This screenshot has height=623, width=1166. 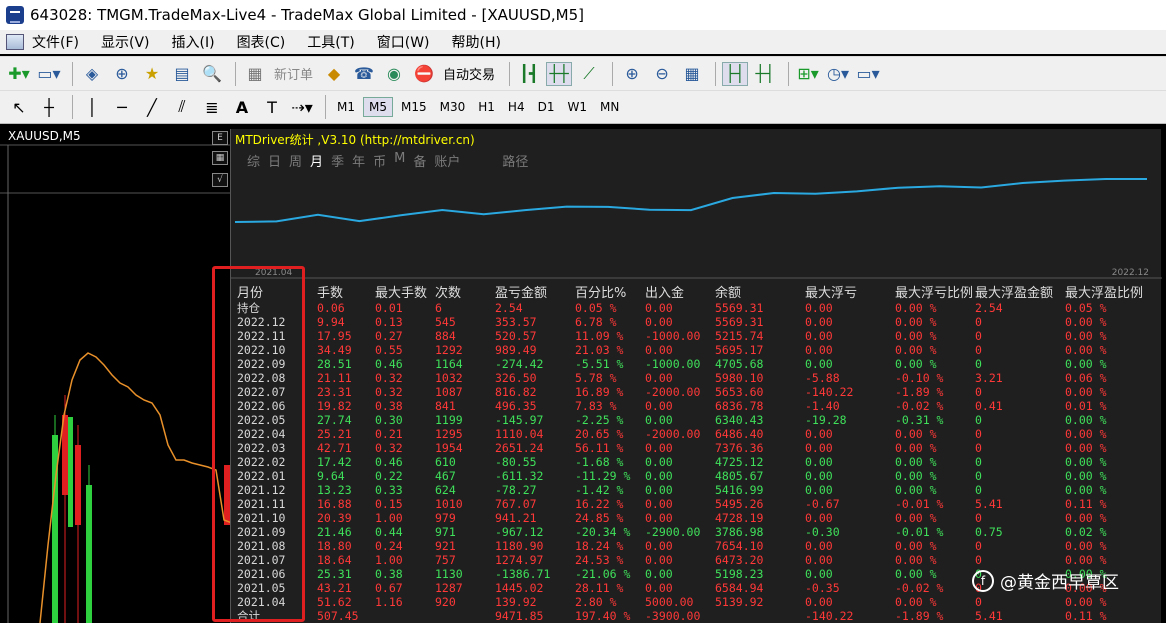 What do you see at coordinates (632, 74) in the screenshot?
I see `zoom-in-icon: ⊕` at bounding box center [632, 74].